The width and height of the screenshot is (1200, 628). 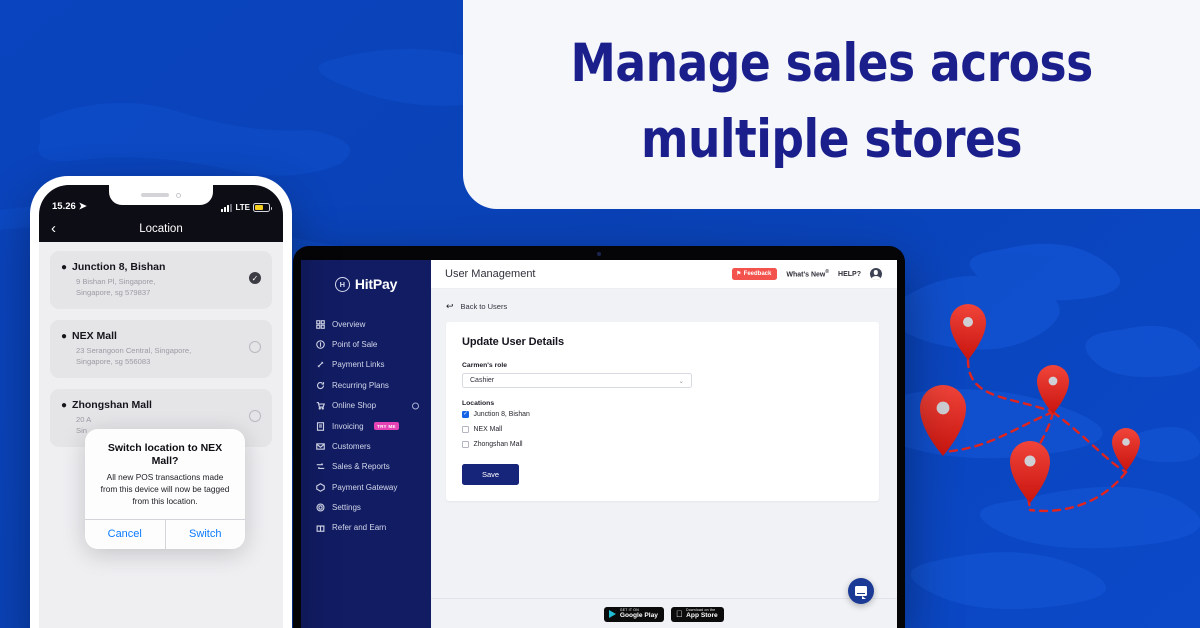 I want to click on sidebar-item-refer-and-earn: Refer and Earn, so click(x=366, y=528).